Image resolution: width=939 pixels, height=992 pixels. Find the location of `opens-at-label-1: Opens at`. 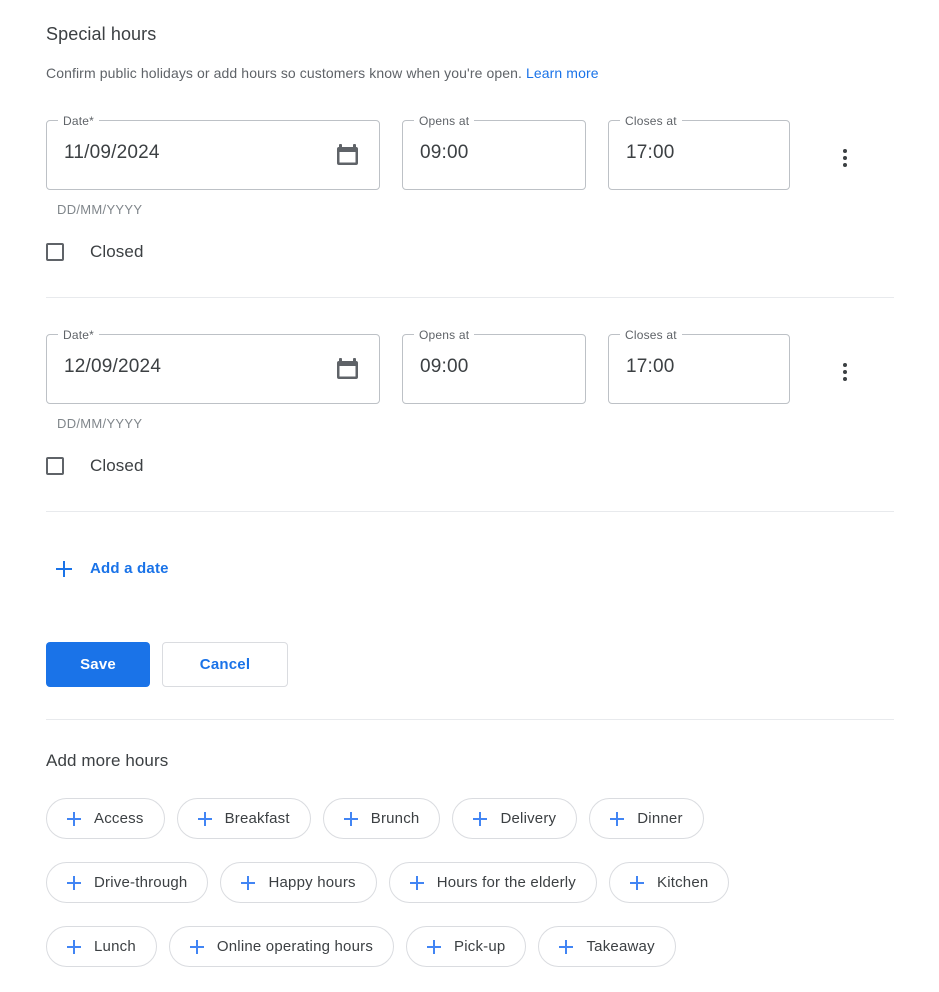

opens-at-label-1: Opens at is located at coordinates (444, 121).